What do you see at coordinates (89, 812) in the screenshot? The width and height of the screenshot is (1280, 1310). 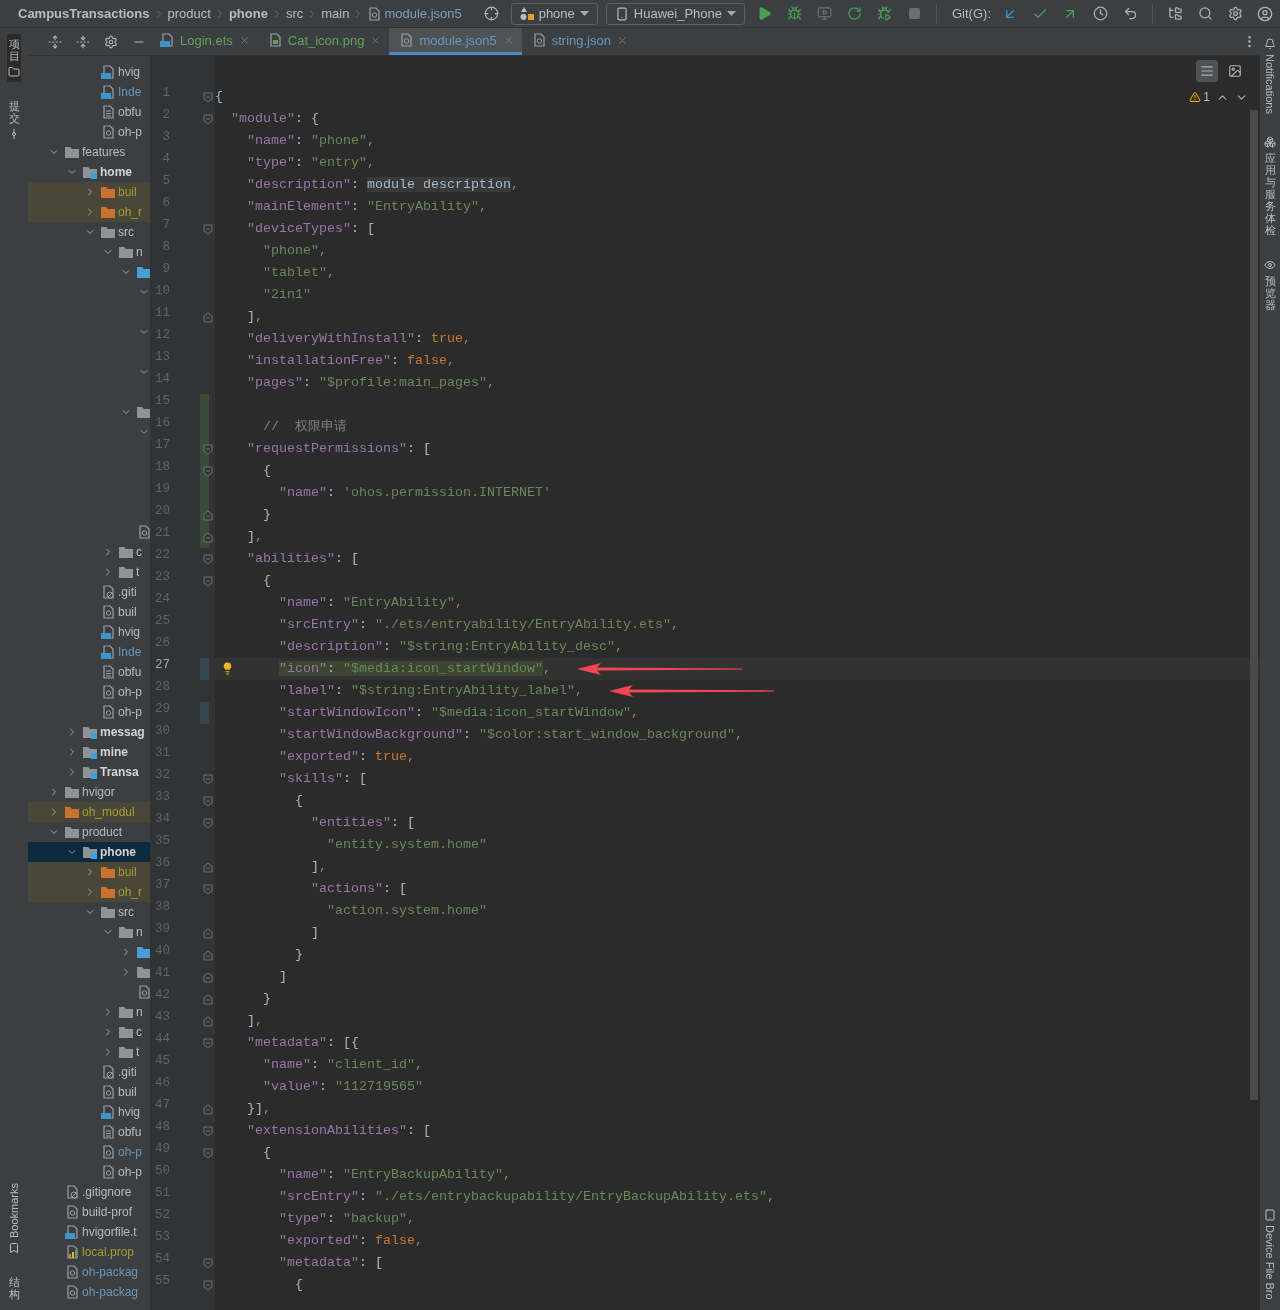 I see `tree-item: oh_modul` at bounding box center [89, 812].